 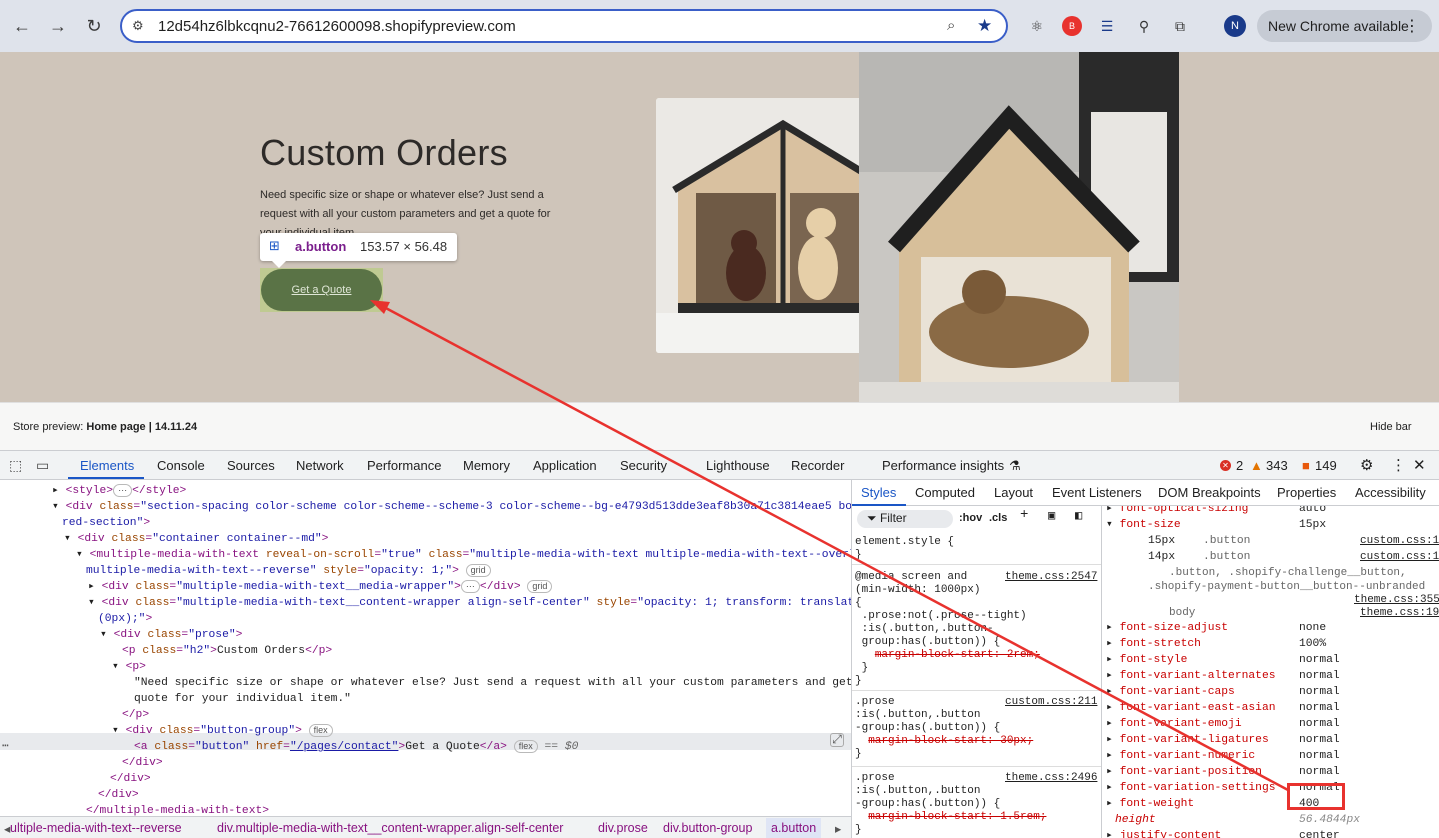 What do you see at coordinates (1097, 492) in the screenshot?
I see `tab-event-listeners: Event Listeners` at bounding box center [1097, 492].